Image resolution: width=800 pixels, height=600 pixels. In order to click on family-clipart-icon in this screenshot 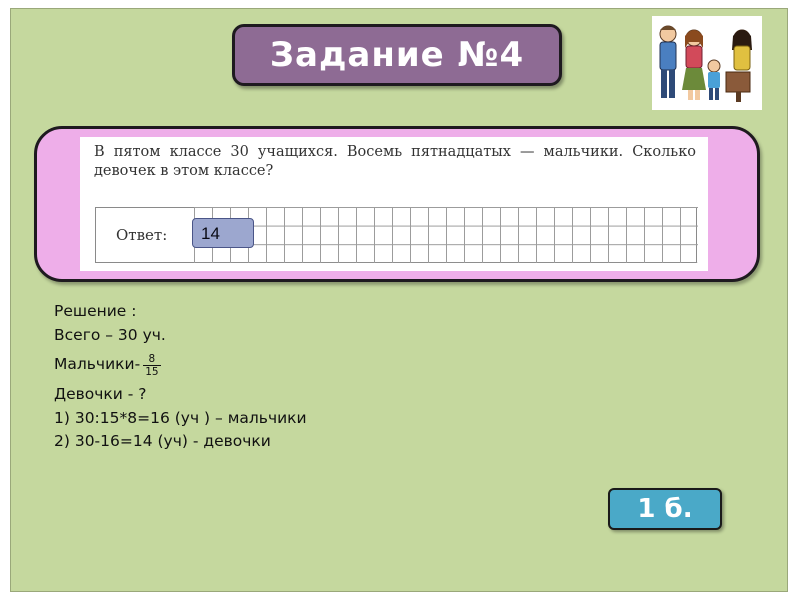, I will do `click(707, 63)`.